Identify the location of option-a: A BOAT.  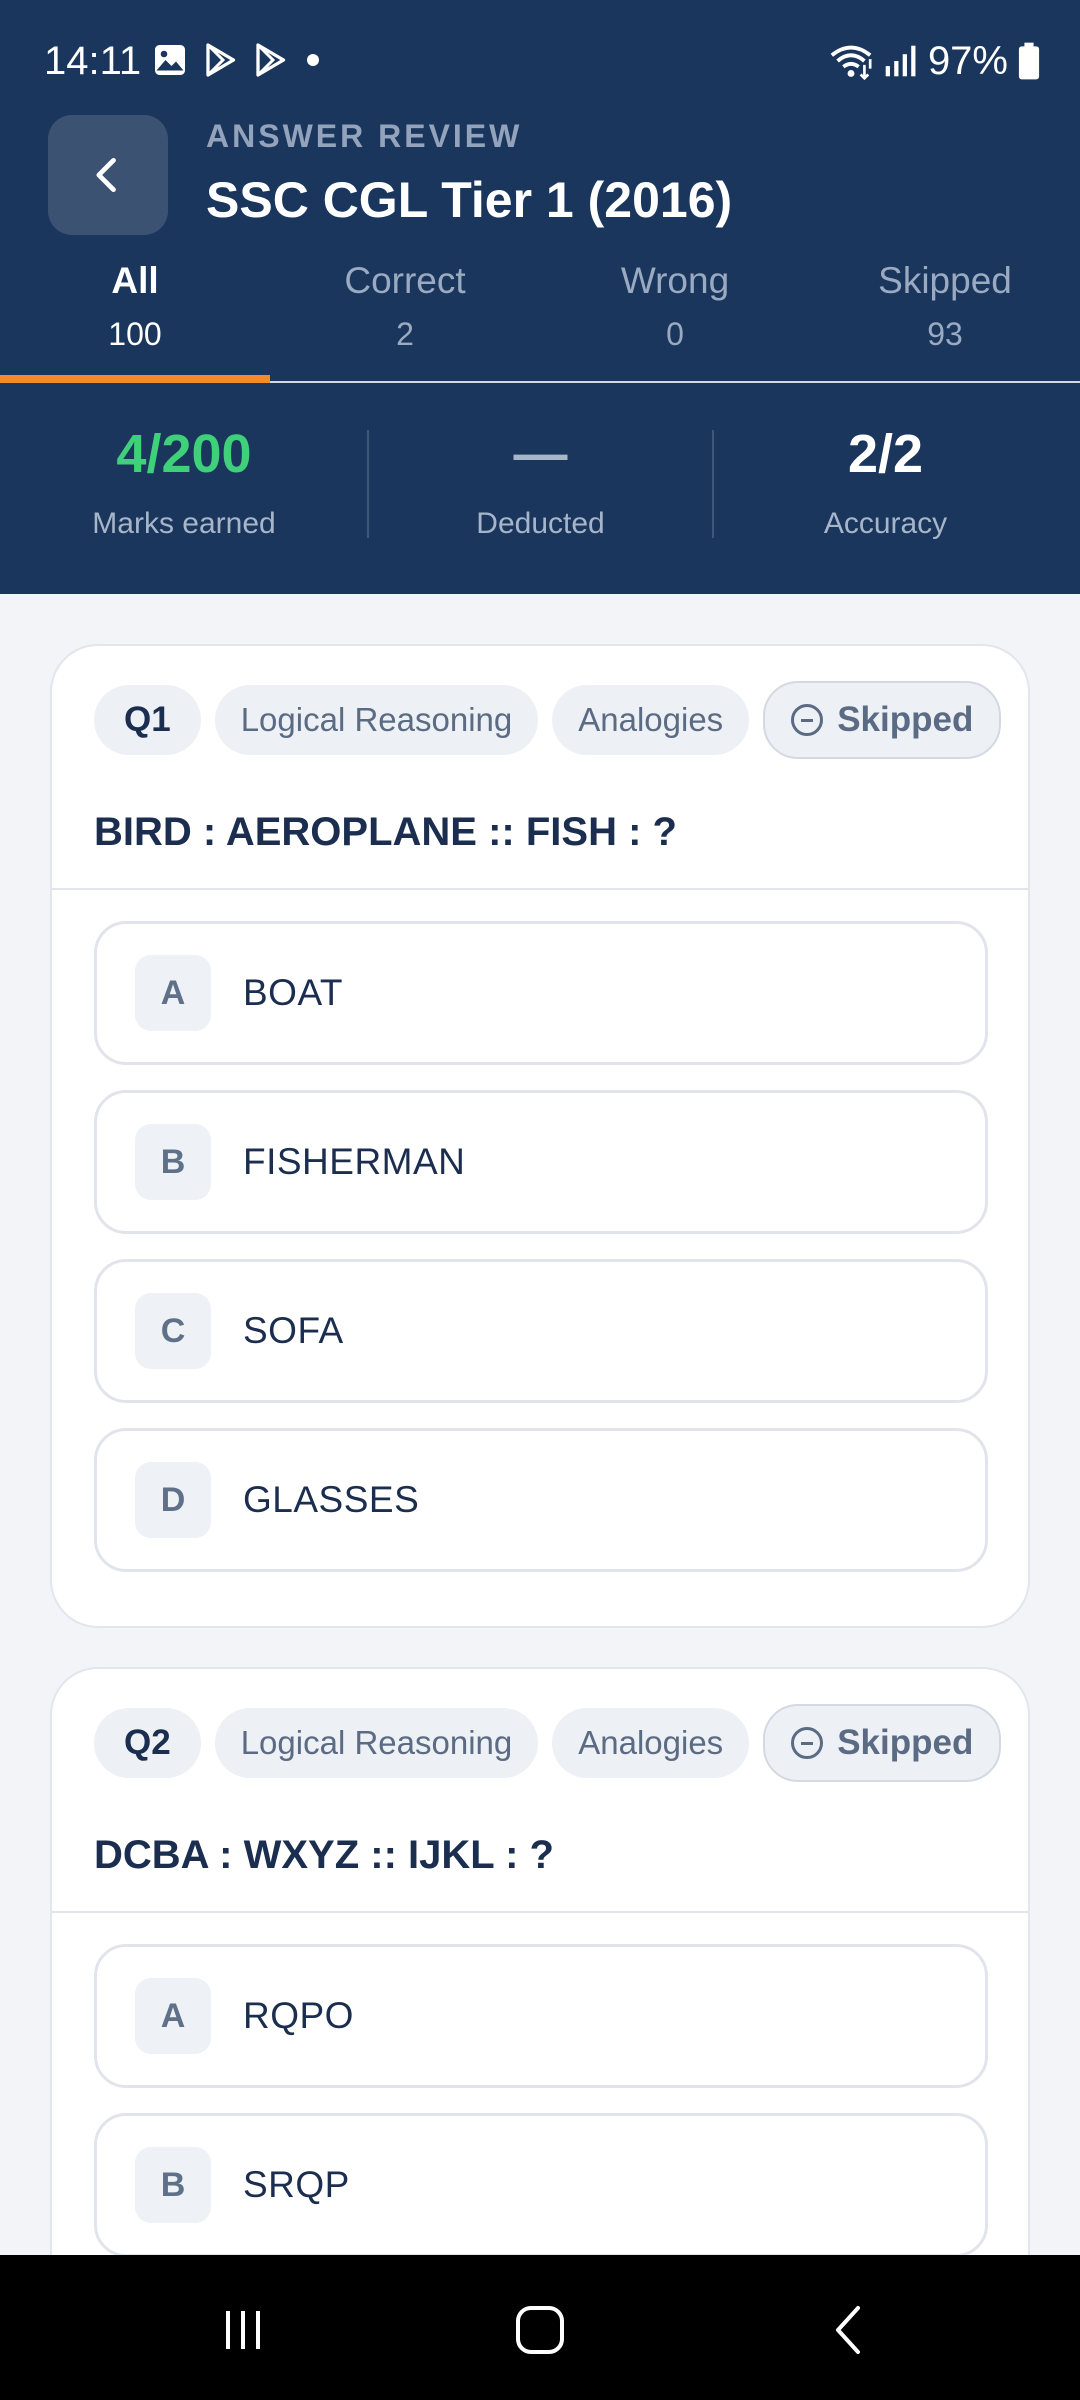
(541, 993).